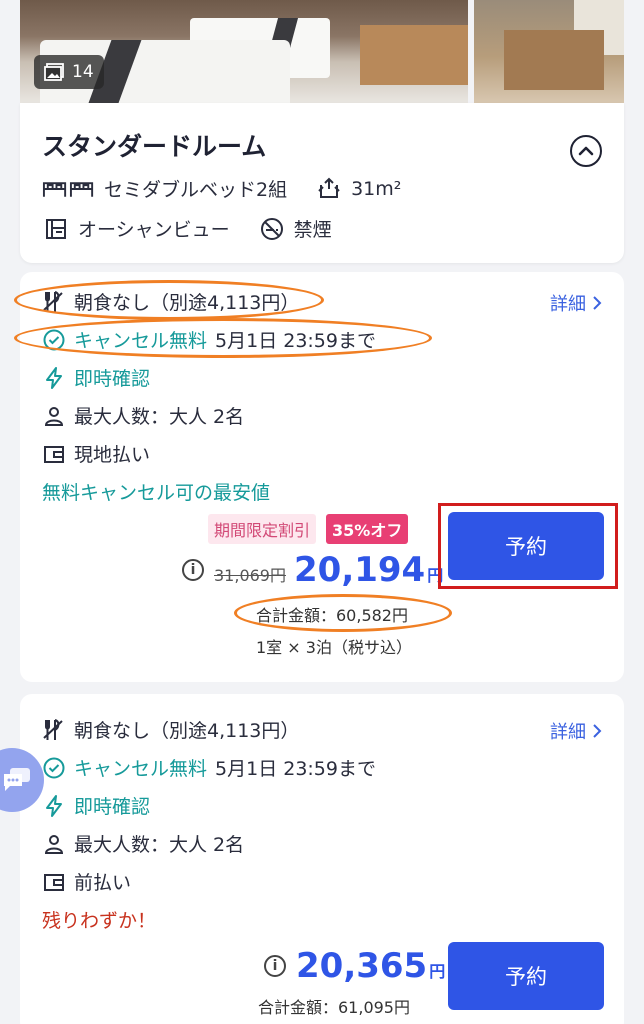  Describe the element at coordinates (312, 230) in the screenshot. I see `smoking-policy: 禁煙` at that location.